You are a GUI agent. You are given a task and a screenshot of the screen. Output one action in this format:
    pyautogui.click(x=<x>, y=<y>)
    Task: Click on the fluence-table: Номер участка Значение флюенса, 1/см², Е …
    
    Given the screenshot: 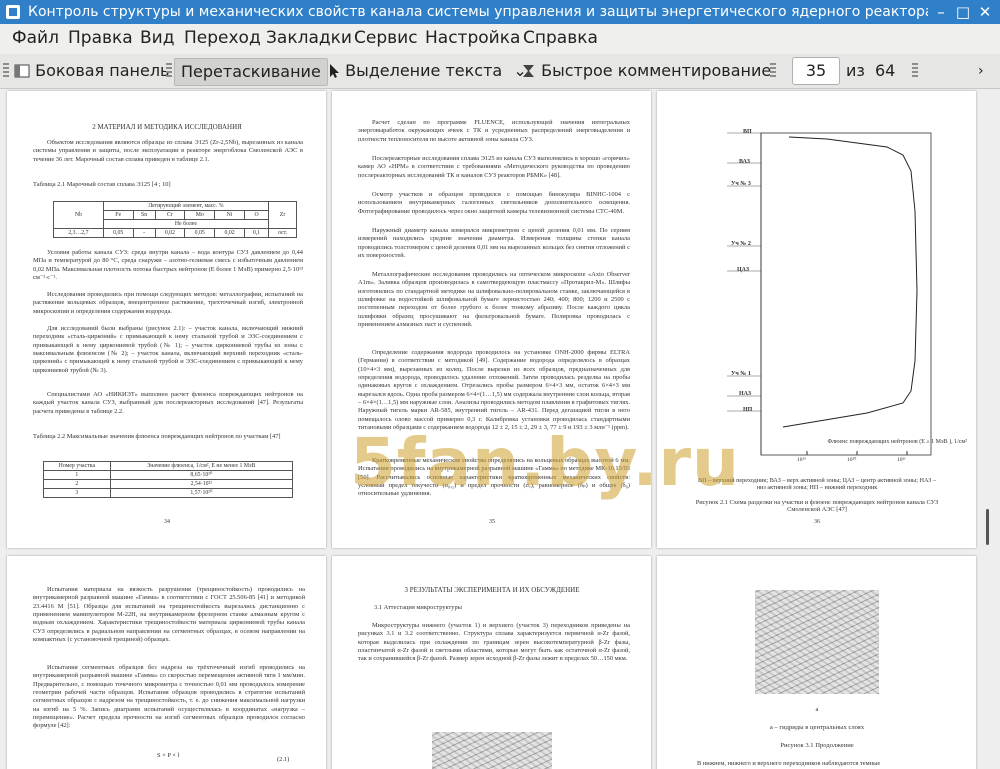 What is the action you would take?
    pyautogui.click(x=168, y=479)
    